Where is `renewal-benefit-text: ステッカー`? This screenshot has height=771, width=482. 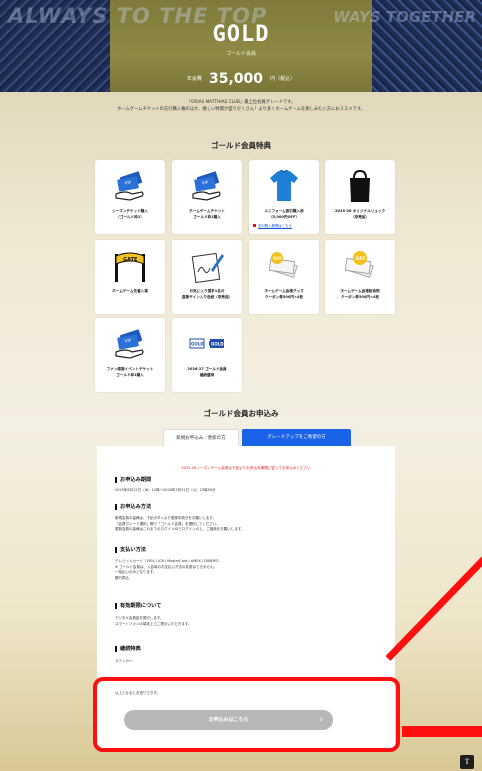
renewal-benefit-text: ステッカー is located at coordinates (124, 661).